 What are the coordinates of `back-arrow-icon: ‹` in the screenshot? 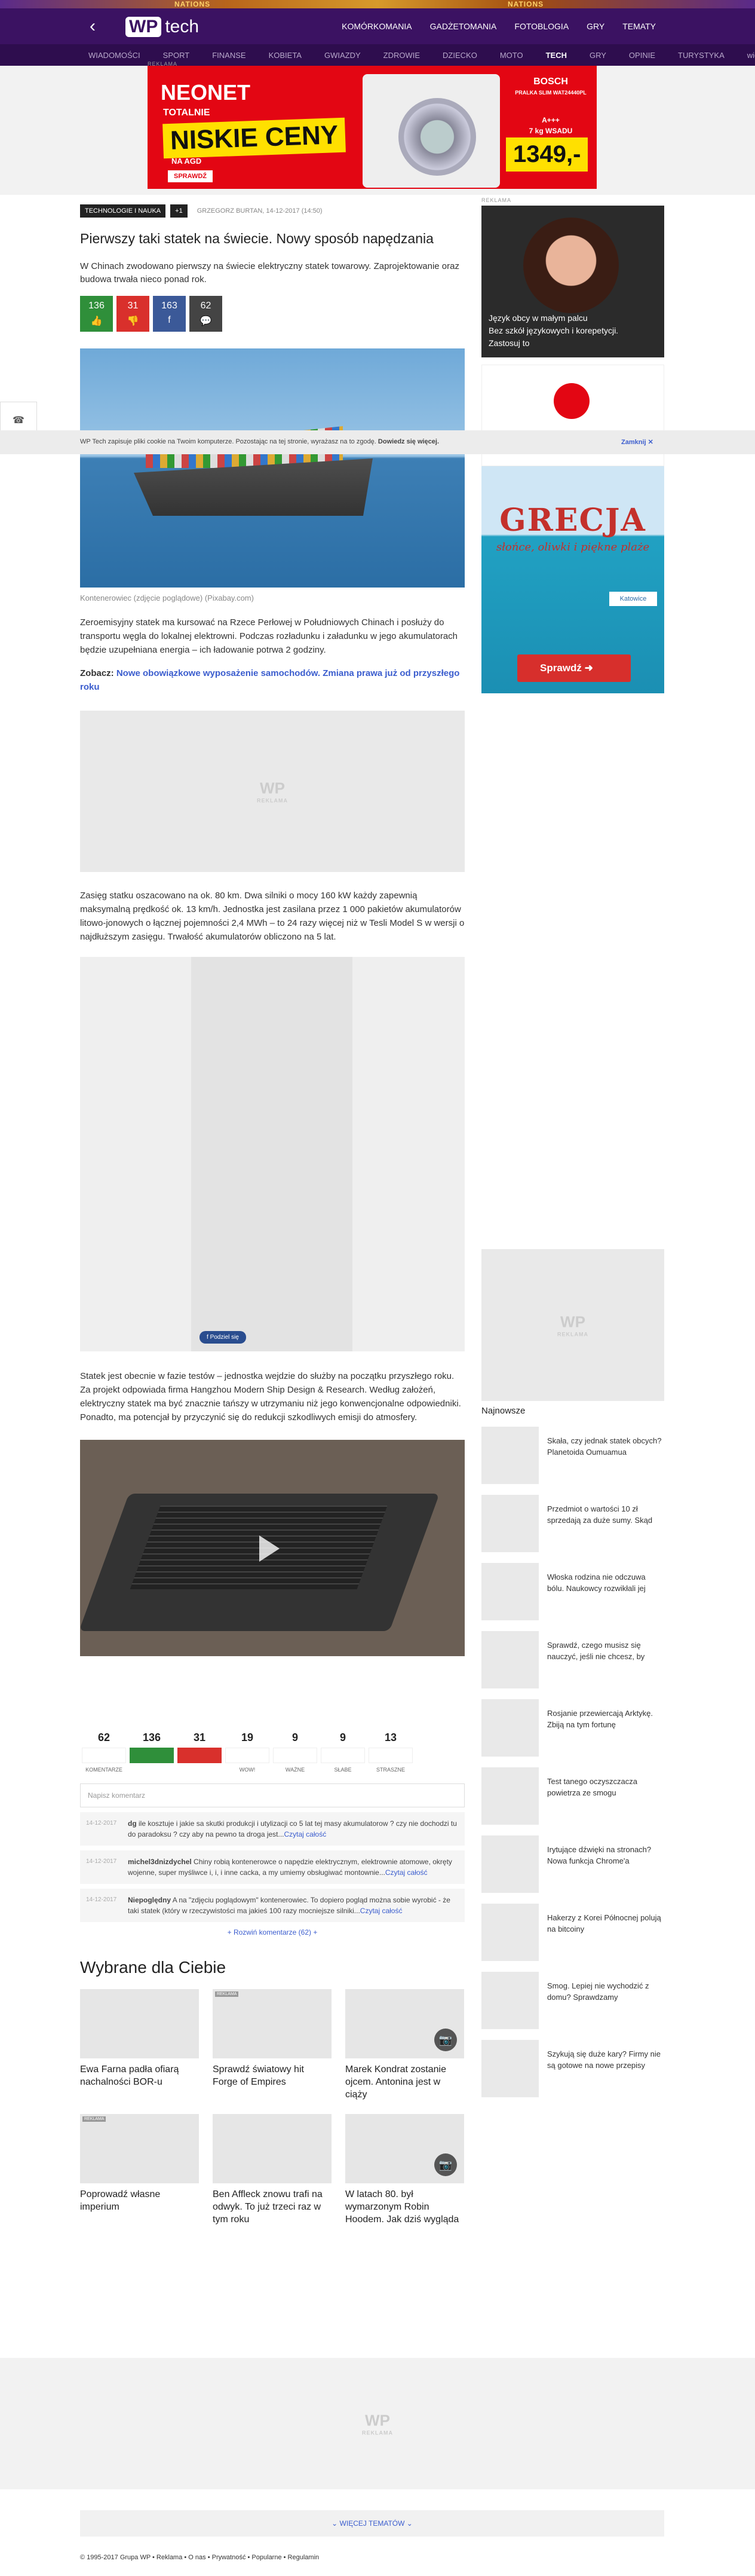 It's located at (93, 26).